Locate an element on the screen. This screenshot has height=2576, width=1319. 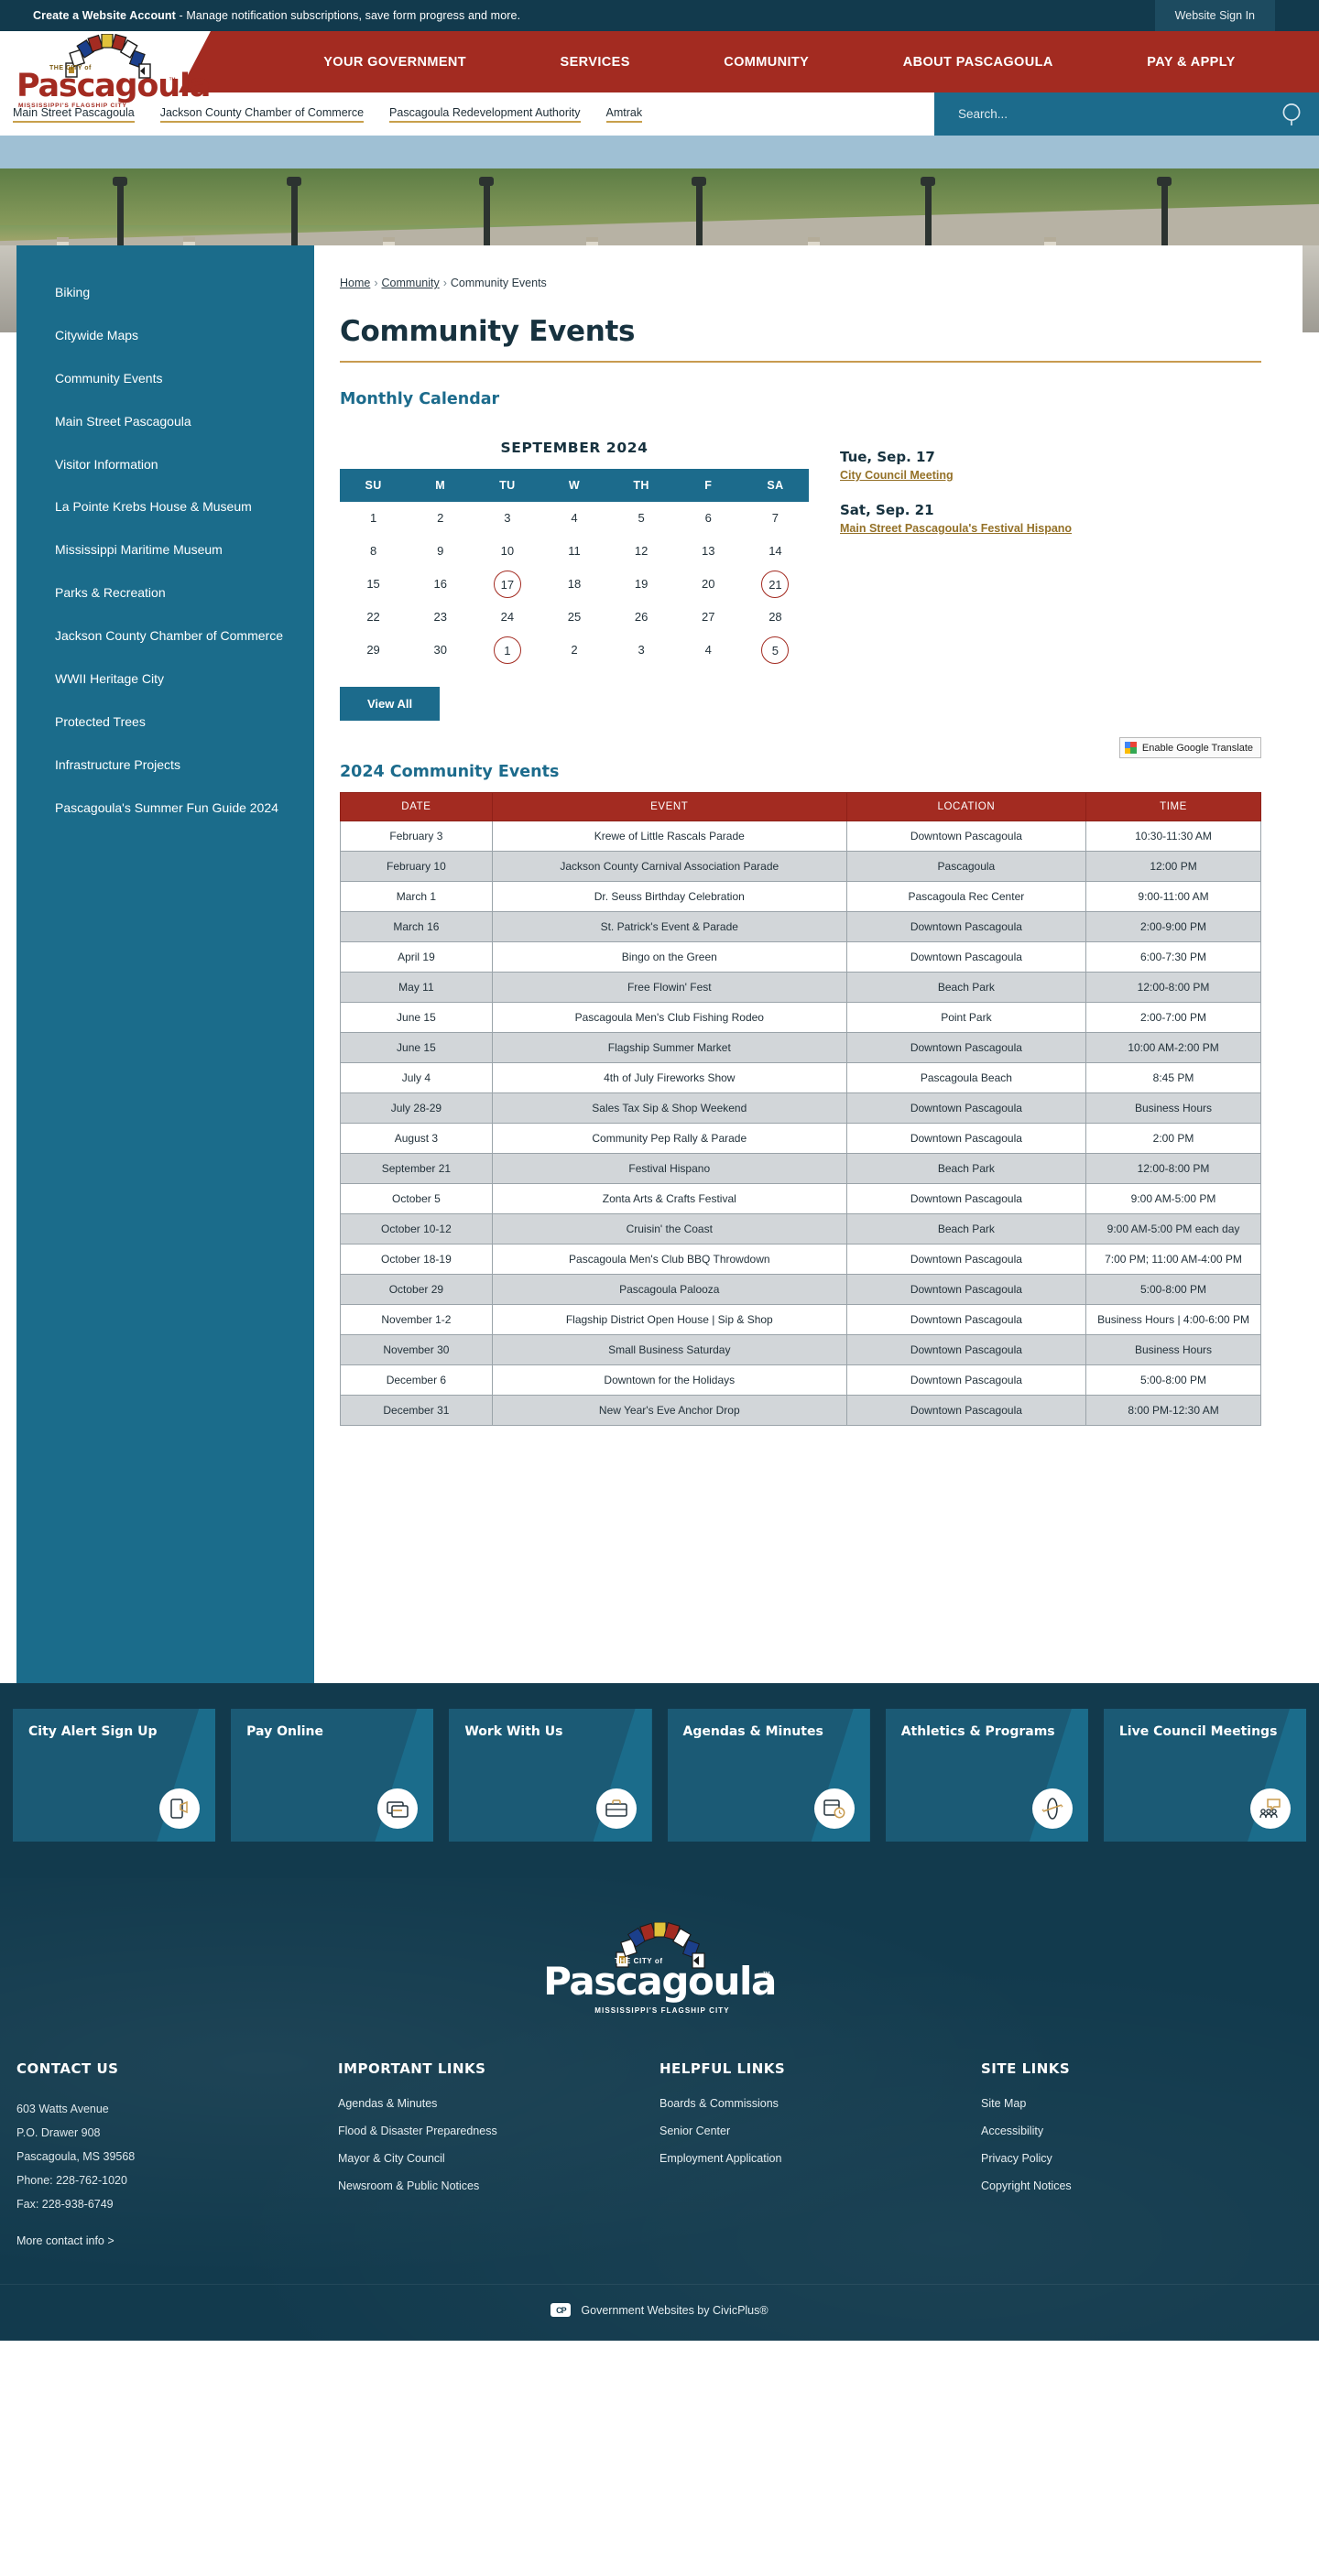
calendar-day-cell: 17 is located at coordinates (507, 584).